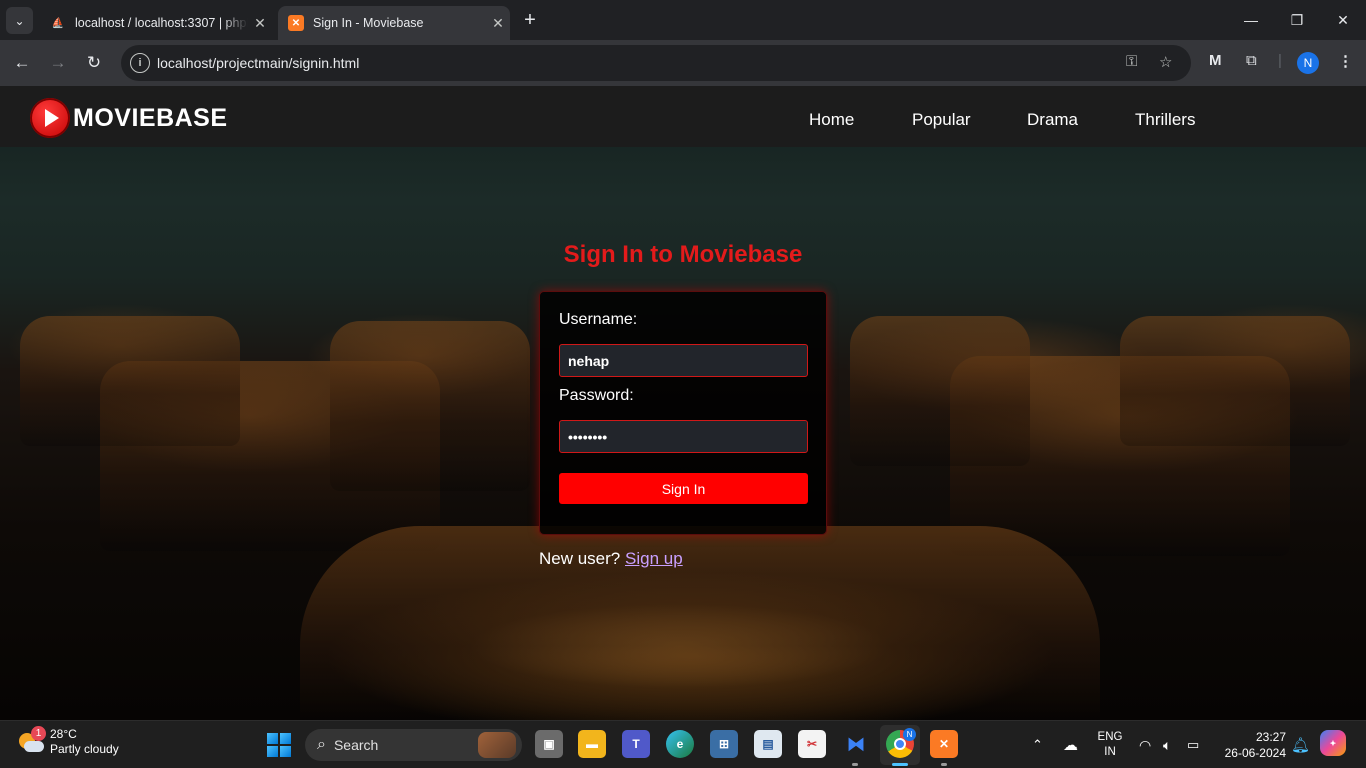 The width and height of the screenshot is (1366, 768). I want to click on task-view-icon: ▣, so click(549, 744).